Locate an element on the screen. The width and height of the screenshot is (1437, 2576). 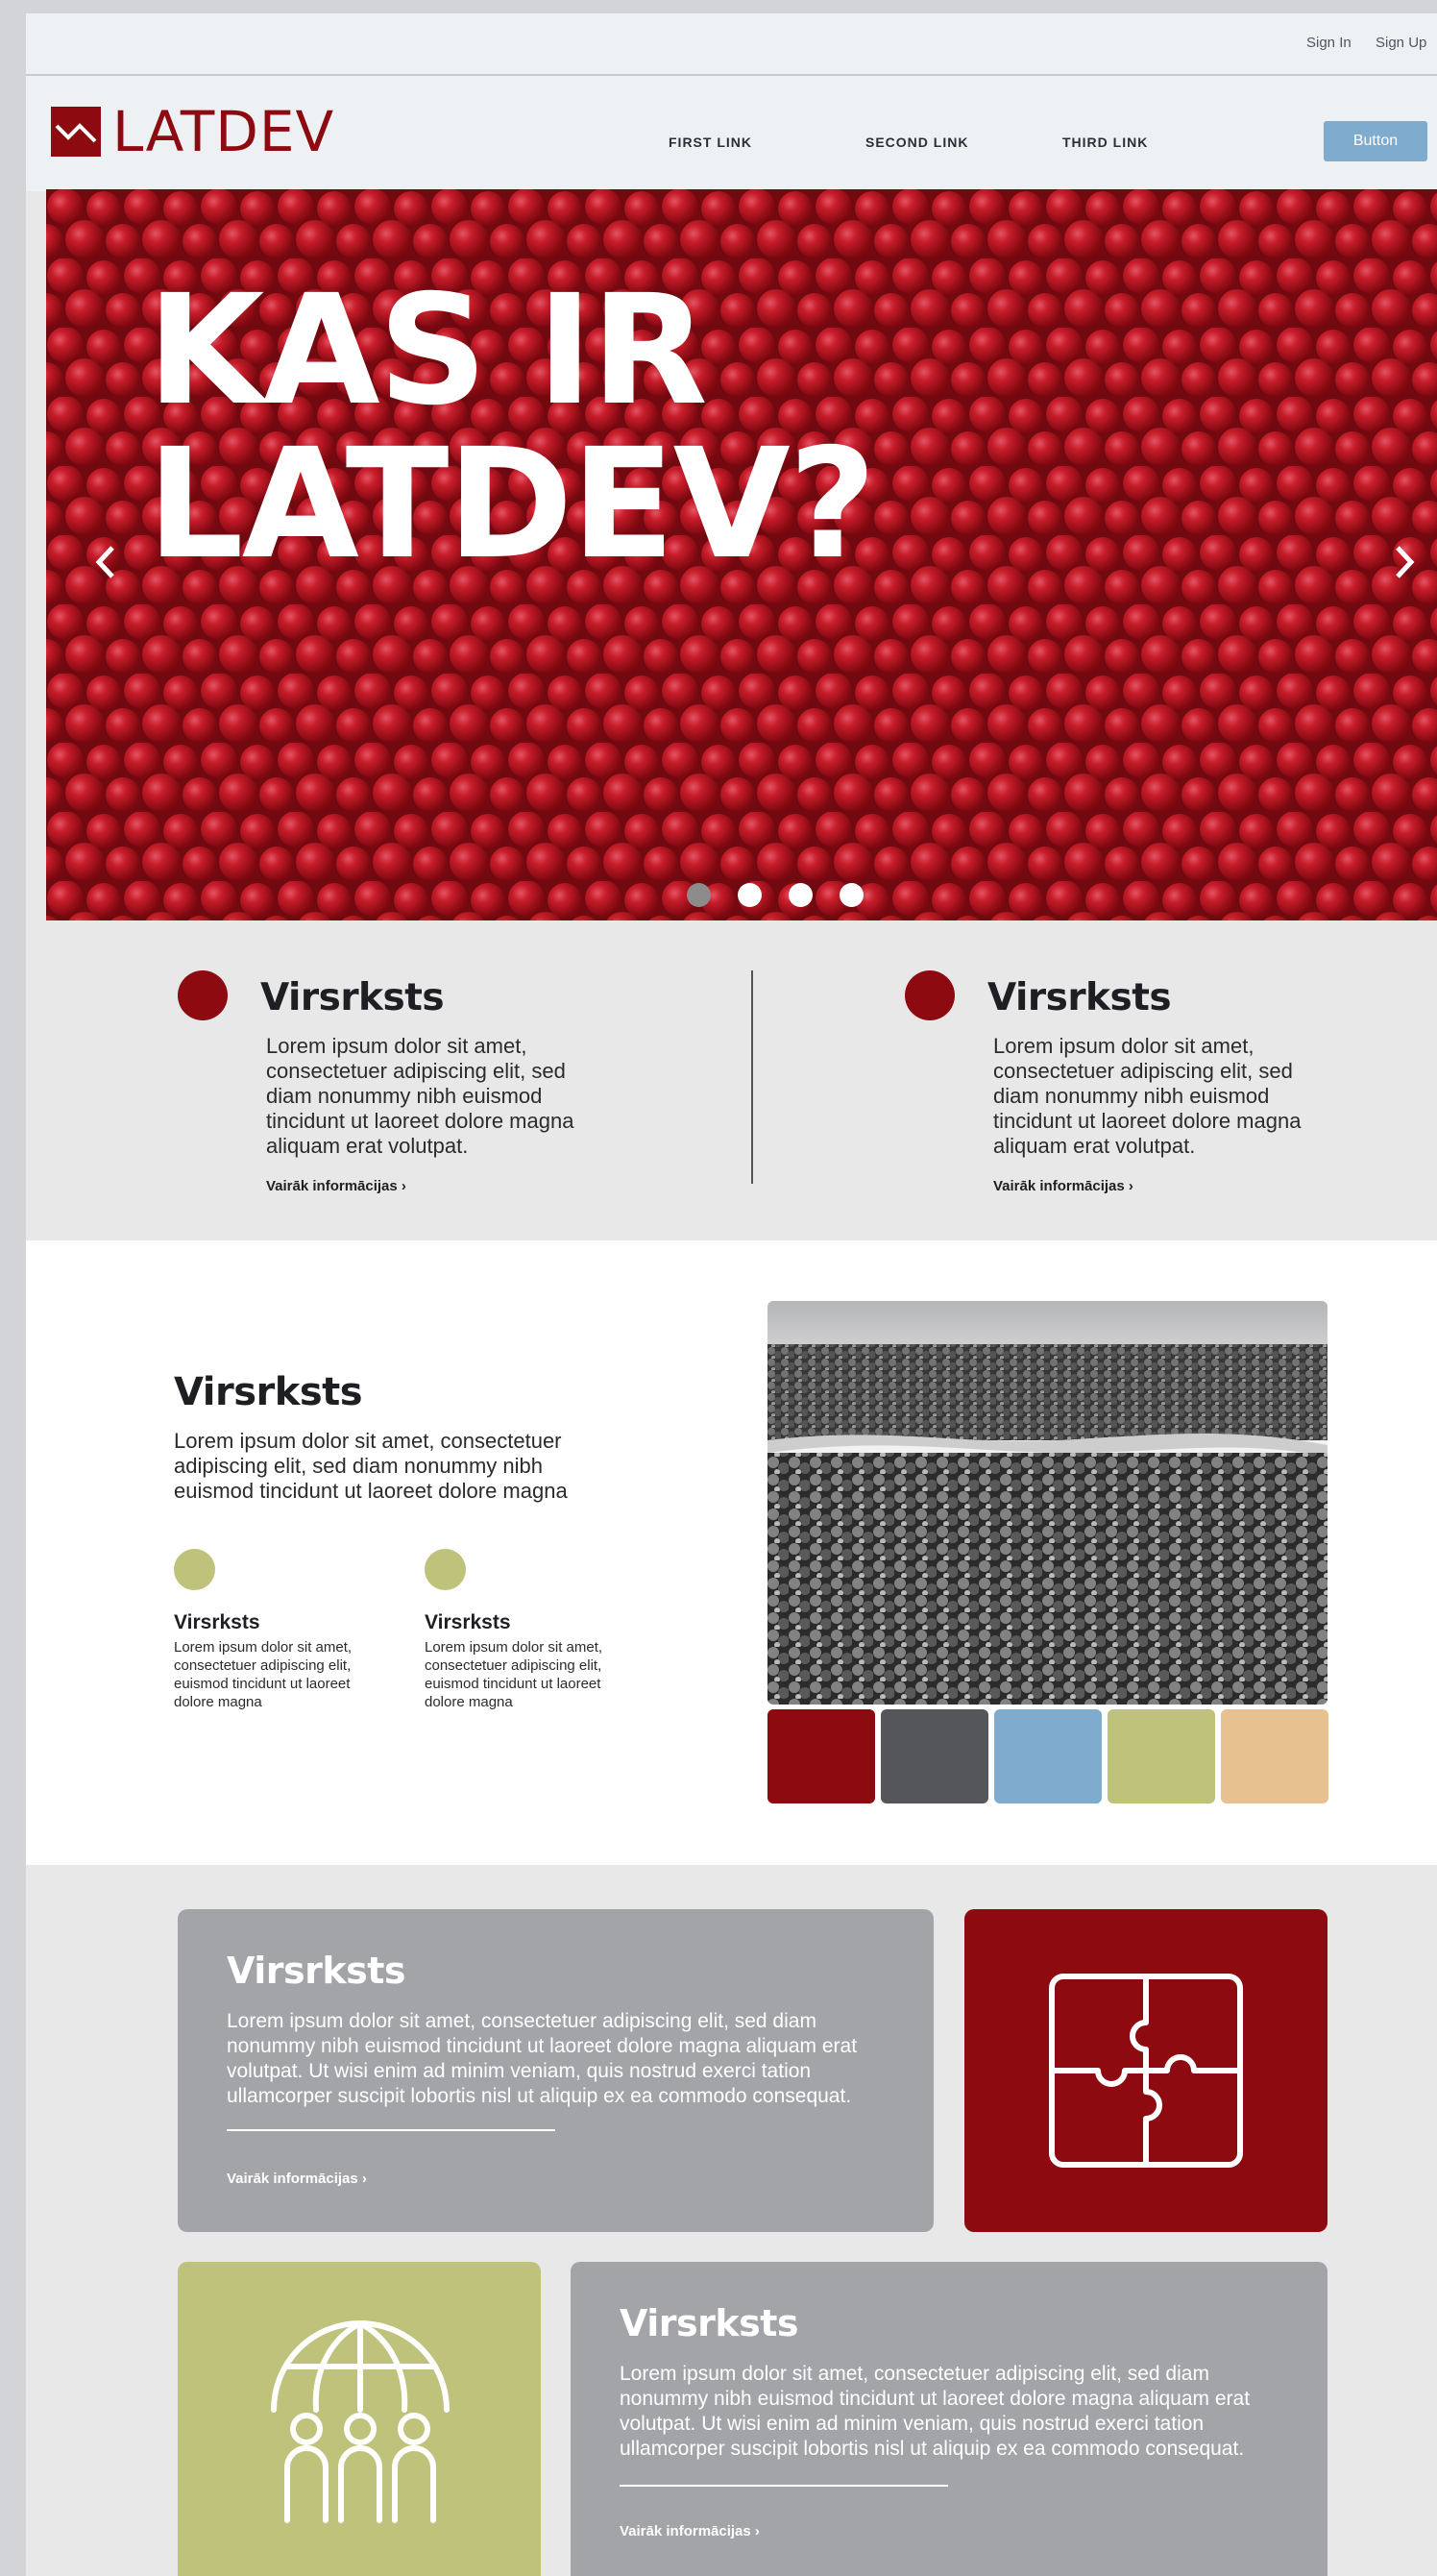
nav-first-link: FIRST LINK is located at coordinates (710, 142).